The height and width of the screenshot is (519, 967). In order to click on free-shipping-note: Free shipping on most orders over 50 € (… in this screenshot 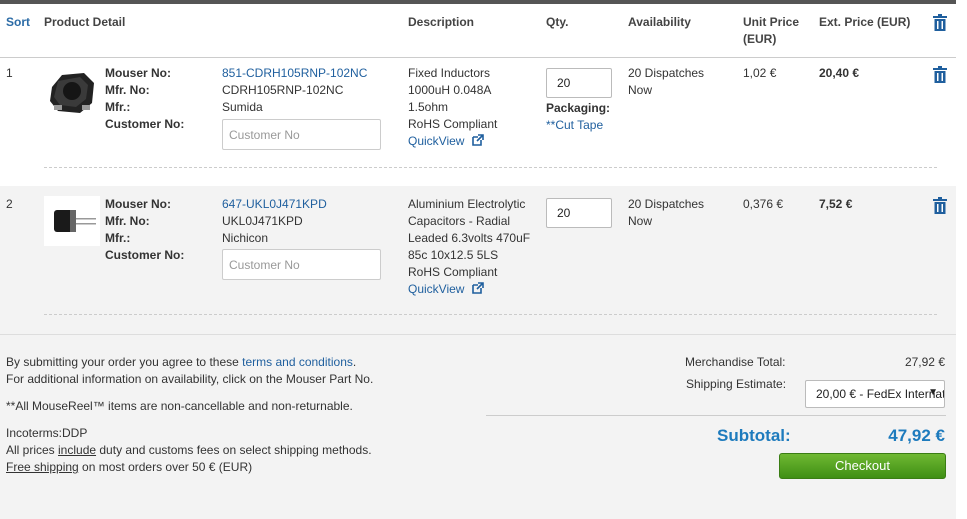, I will do `click(129, 467)`.